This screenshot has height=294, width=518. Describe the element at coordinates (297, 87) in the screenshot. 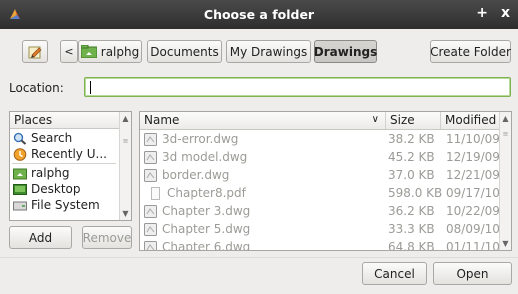

I see `location-input` at that location.